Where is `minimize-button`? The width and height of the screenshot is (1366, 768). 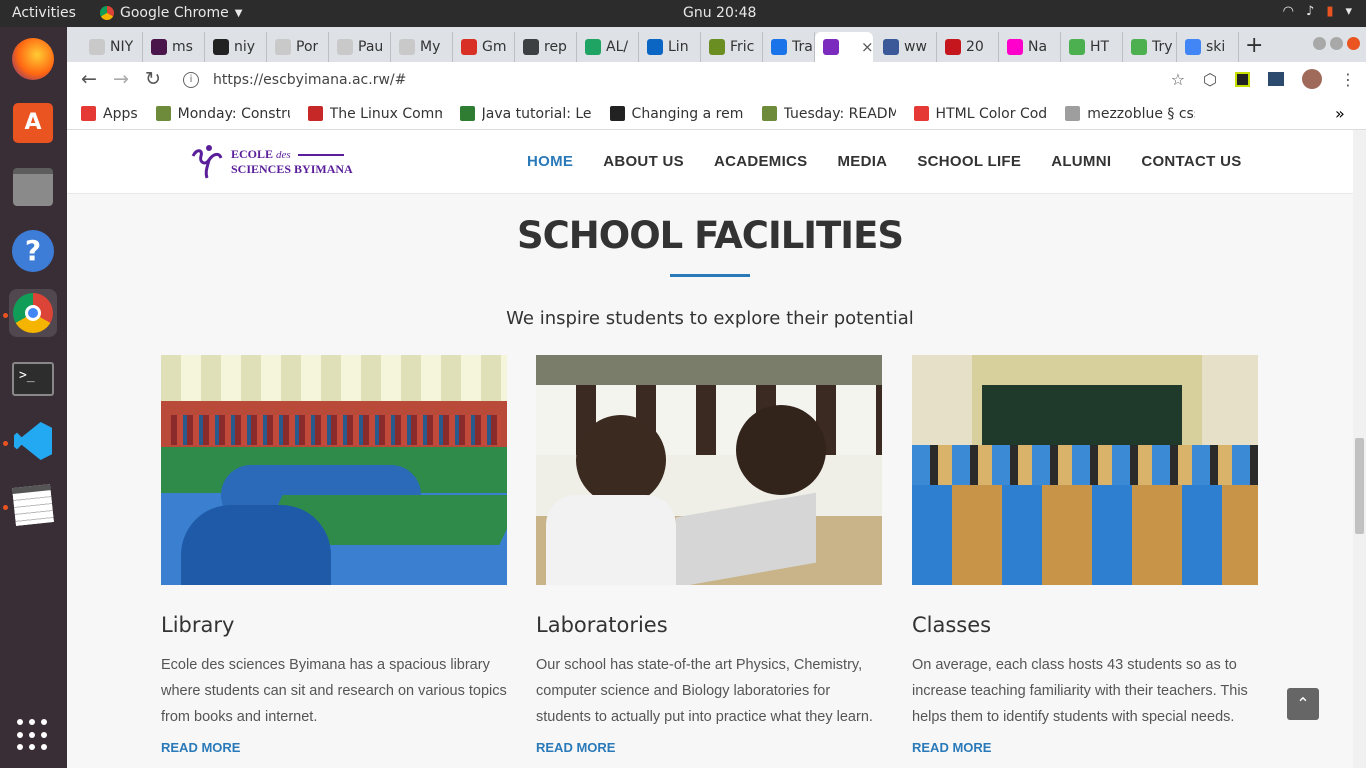 minimize-button is located at coordinates (1319, 43).